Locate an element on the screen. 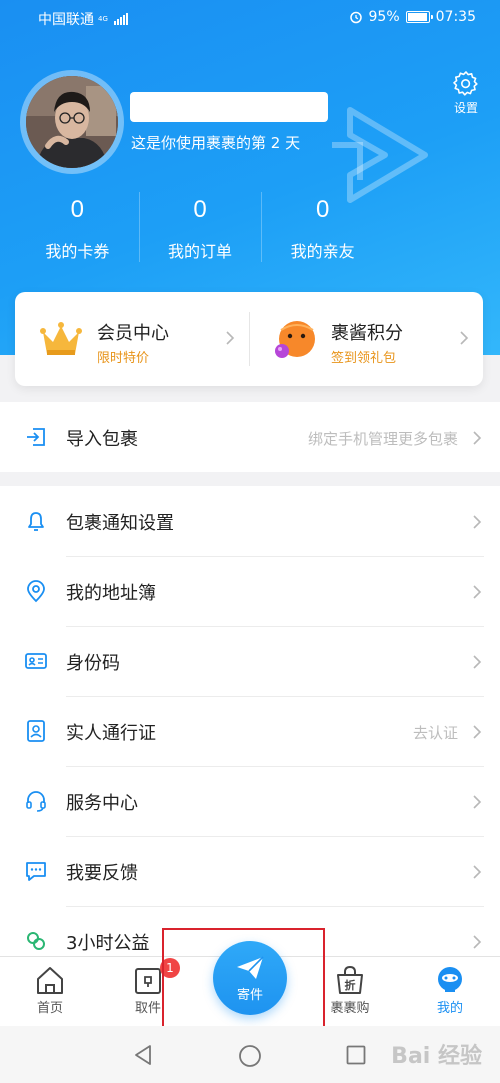  row-hint: 去认证 is located at coordinates (435, 733).